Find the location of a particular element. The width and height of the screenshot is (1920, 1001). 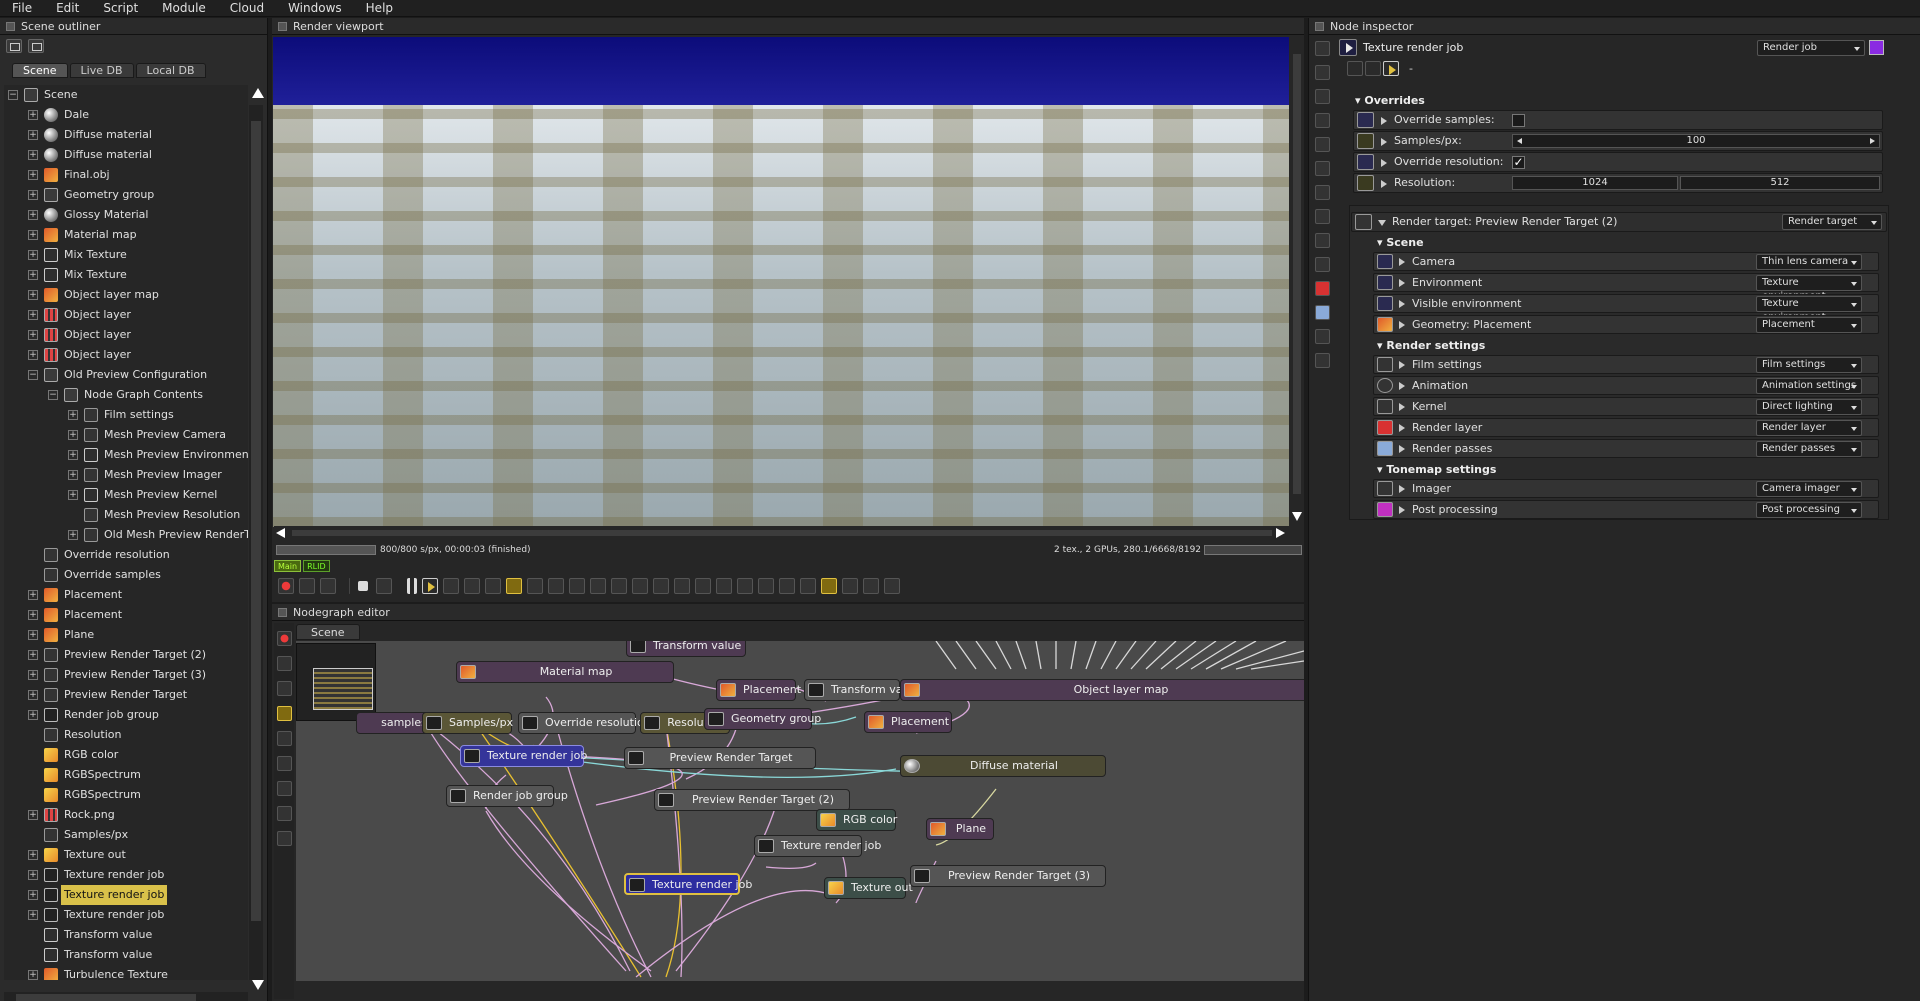

sub-sampling-icon is located at coordinates (787, 586).